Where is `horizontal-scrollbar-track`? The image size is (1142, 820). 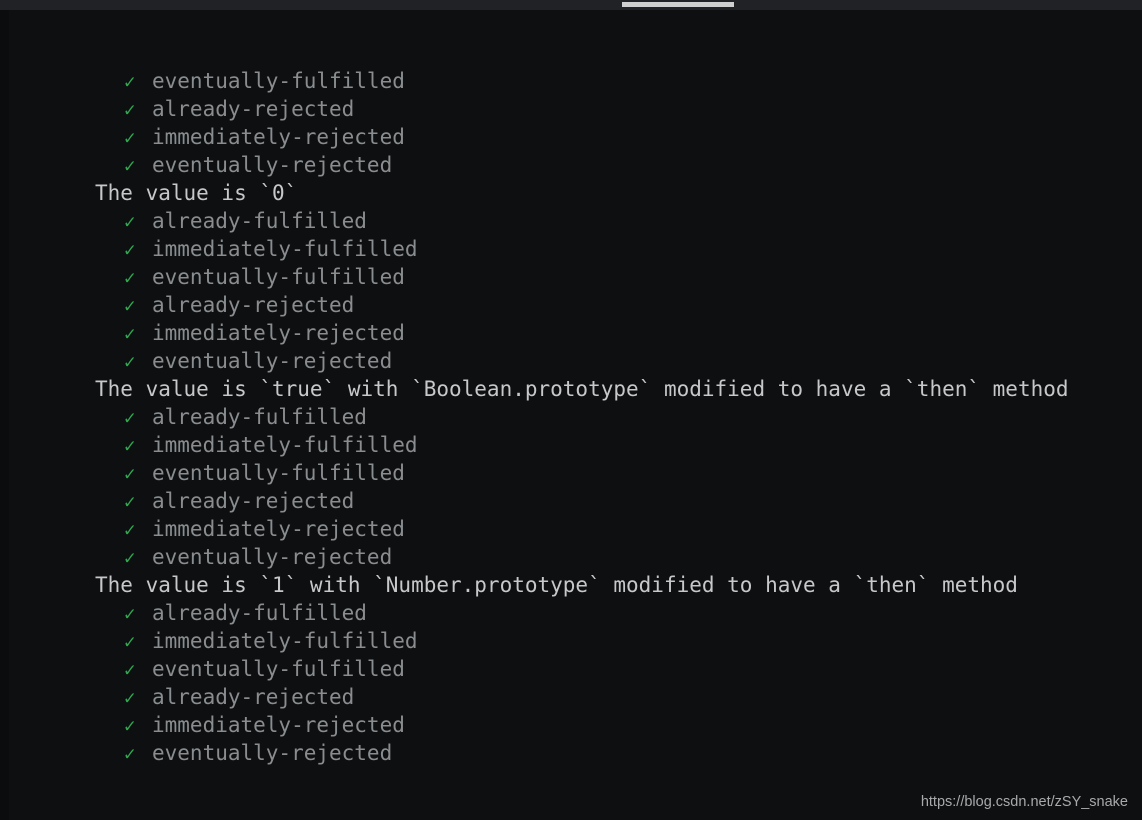 horizontal-scrollbar-track is located at coordinates (571, 5).